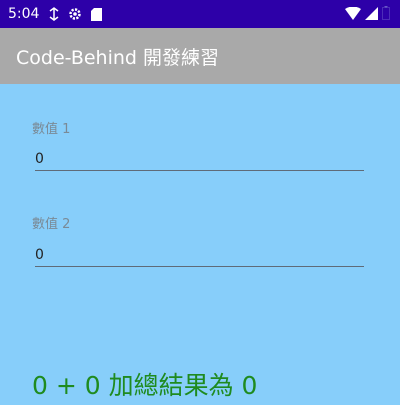  I want to click on status-right-icons, so click(367, 13).